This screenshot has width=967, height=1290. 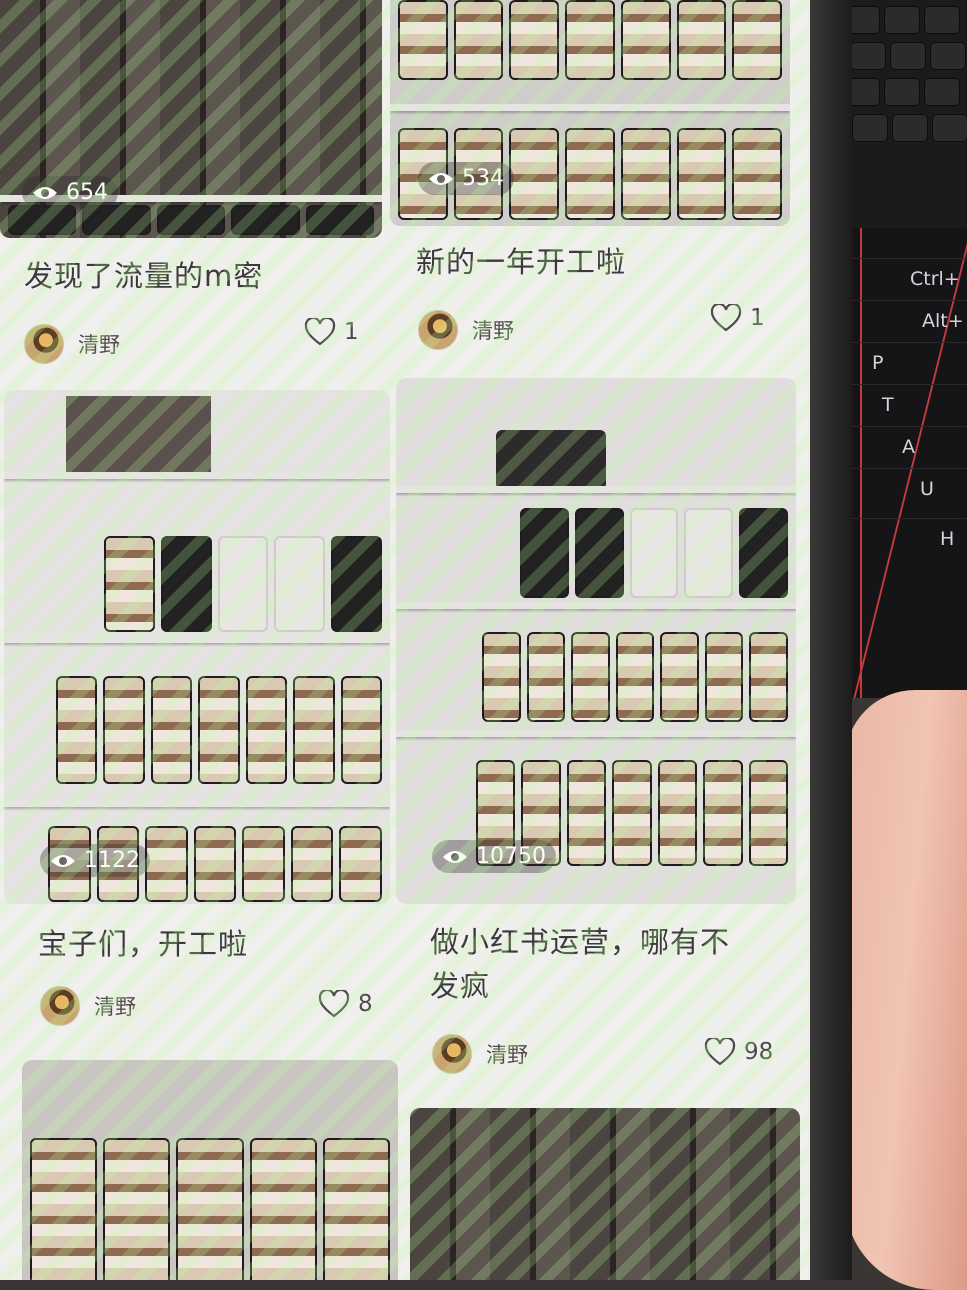 What do you see at coordinates (904, 446) in the screenshot?
I see `key-label: A` at bounding box center [904, 446].